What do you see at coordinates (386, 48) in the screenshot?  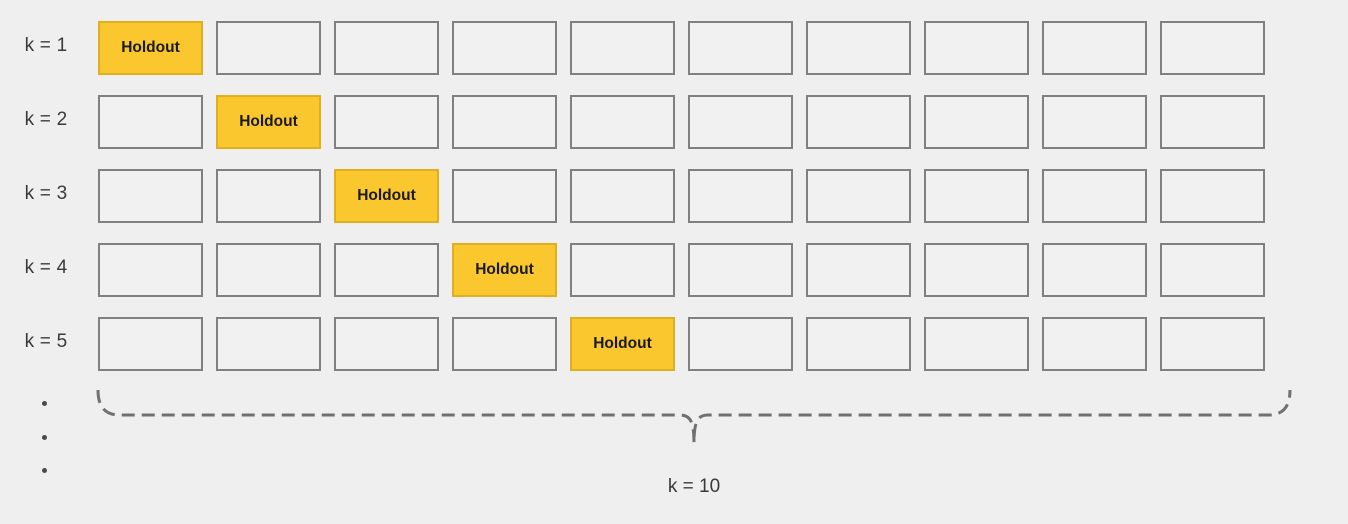 I see `fold-cell-k1-col3` at bounding box center [386, 48].